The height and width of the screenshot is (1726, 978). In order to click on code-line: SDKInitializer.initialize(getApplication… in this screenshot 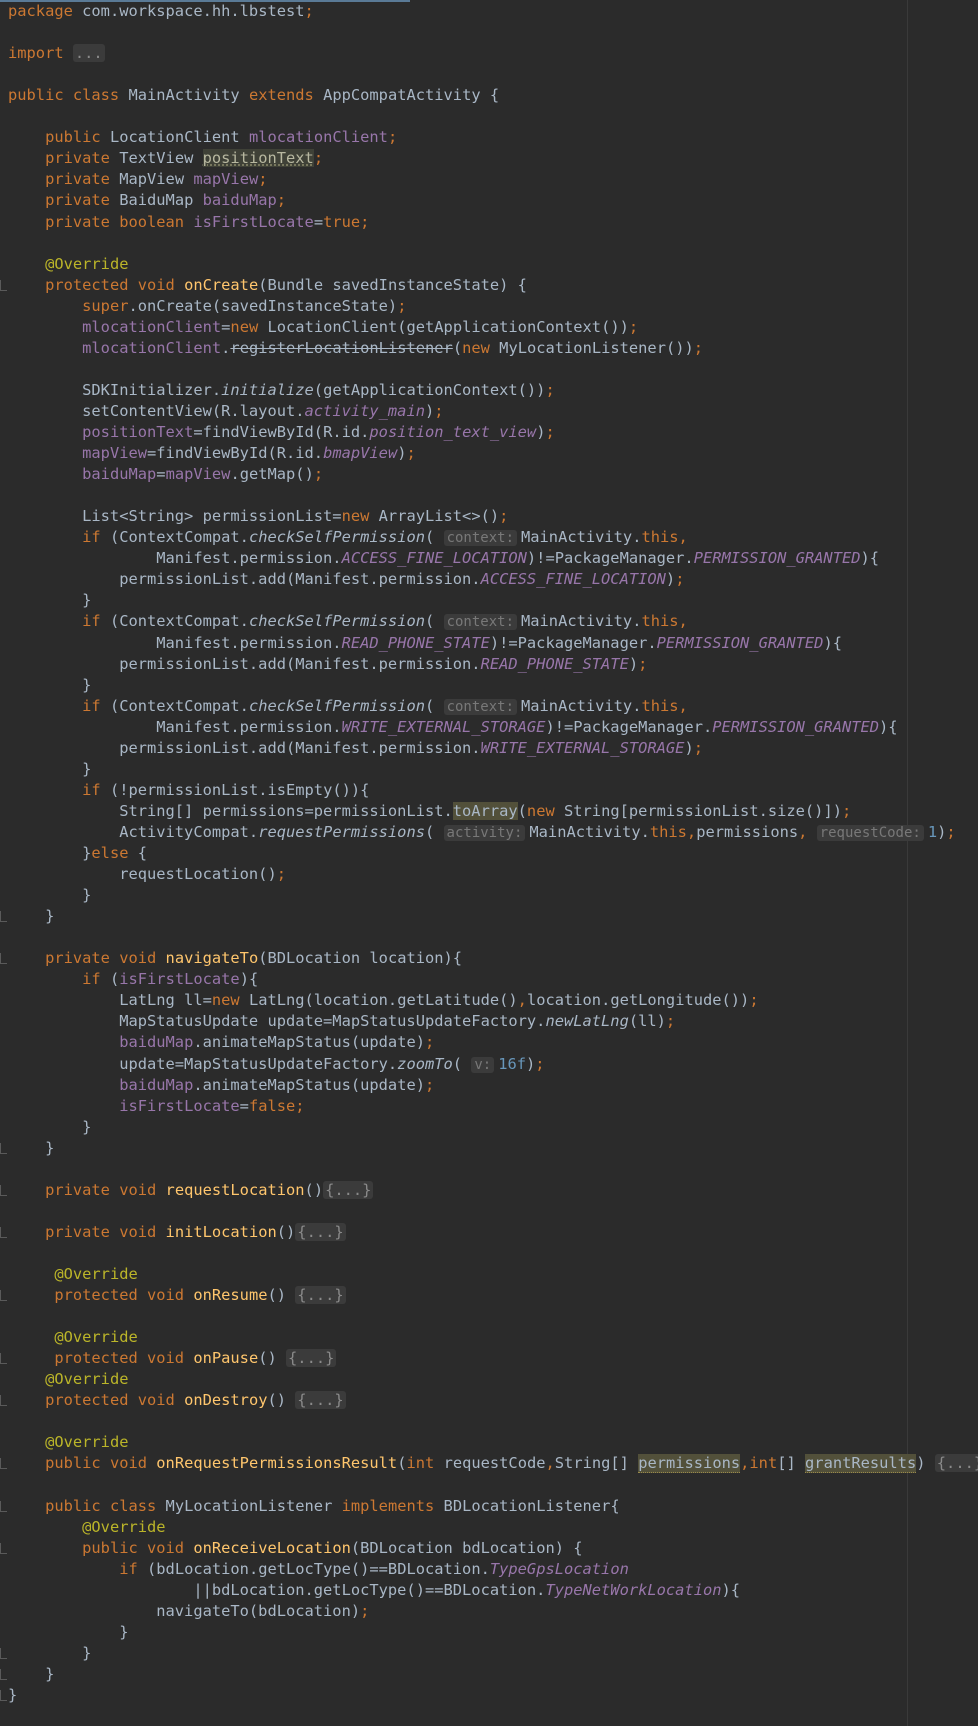, I will do `click(452, 390)`.